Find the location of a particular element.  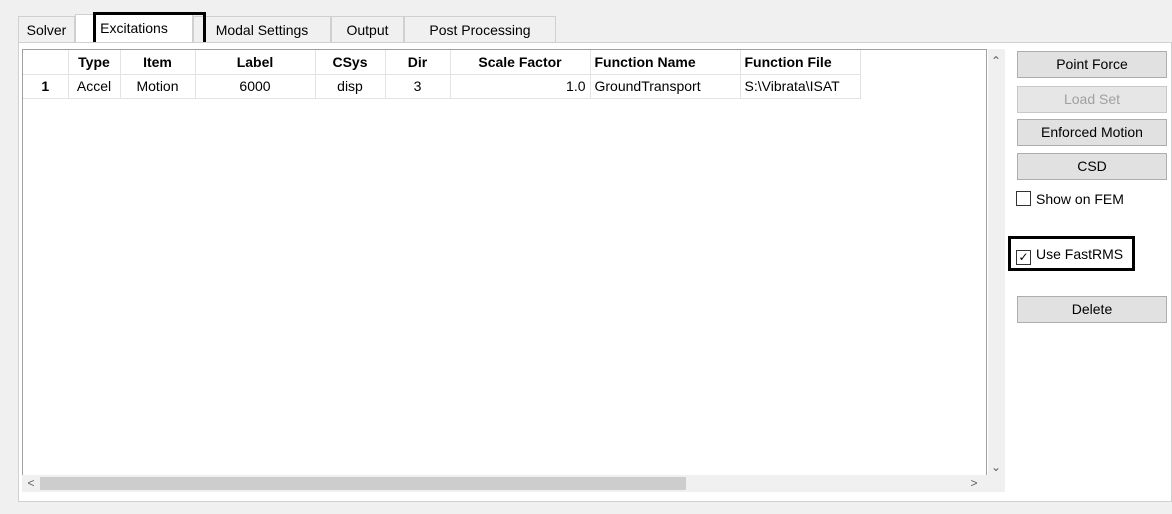

show-on-fem-label: Show on FEM is located at coordinates (1080, 199).